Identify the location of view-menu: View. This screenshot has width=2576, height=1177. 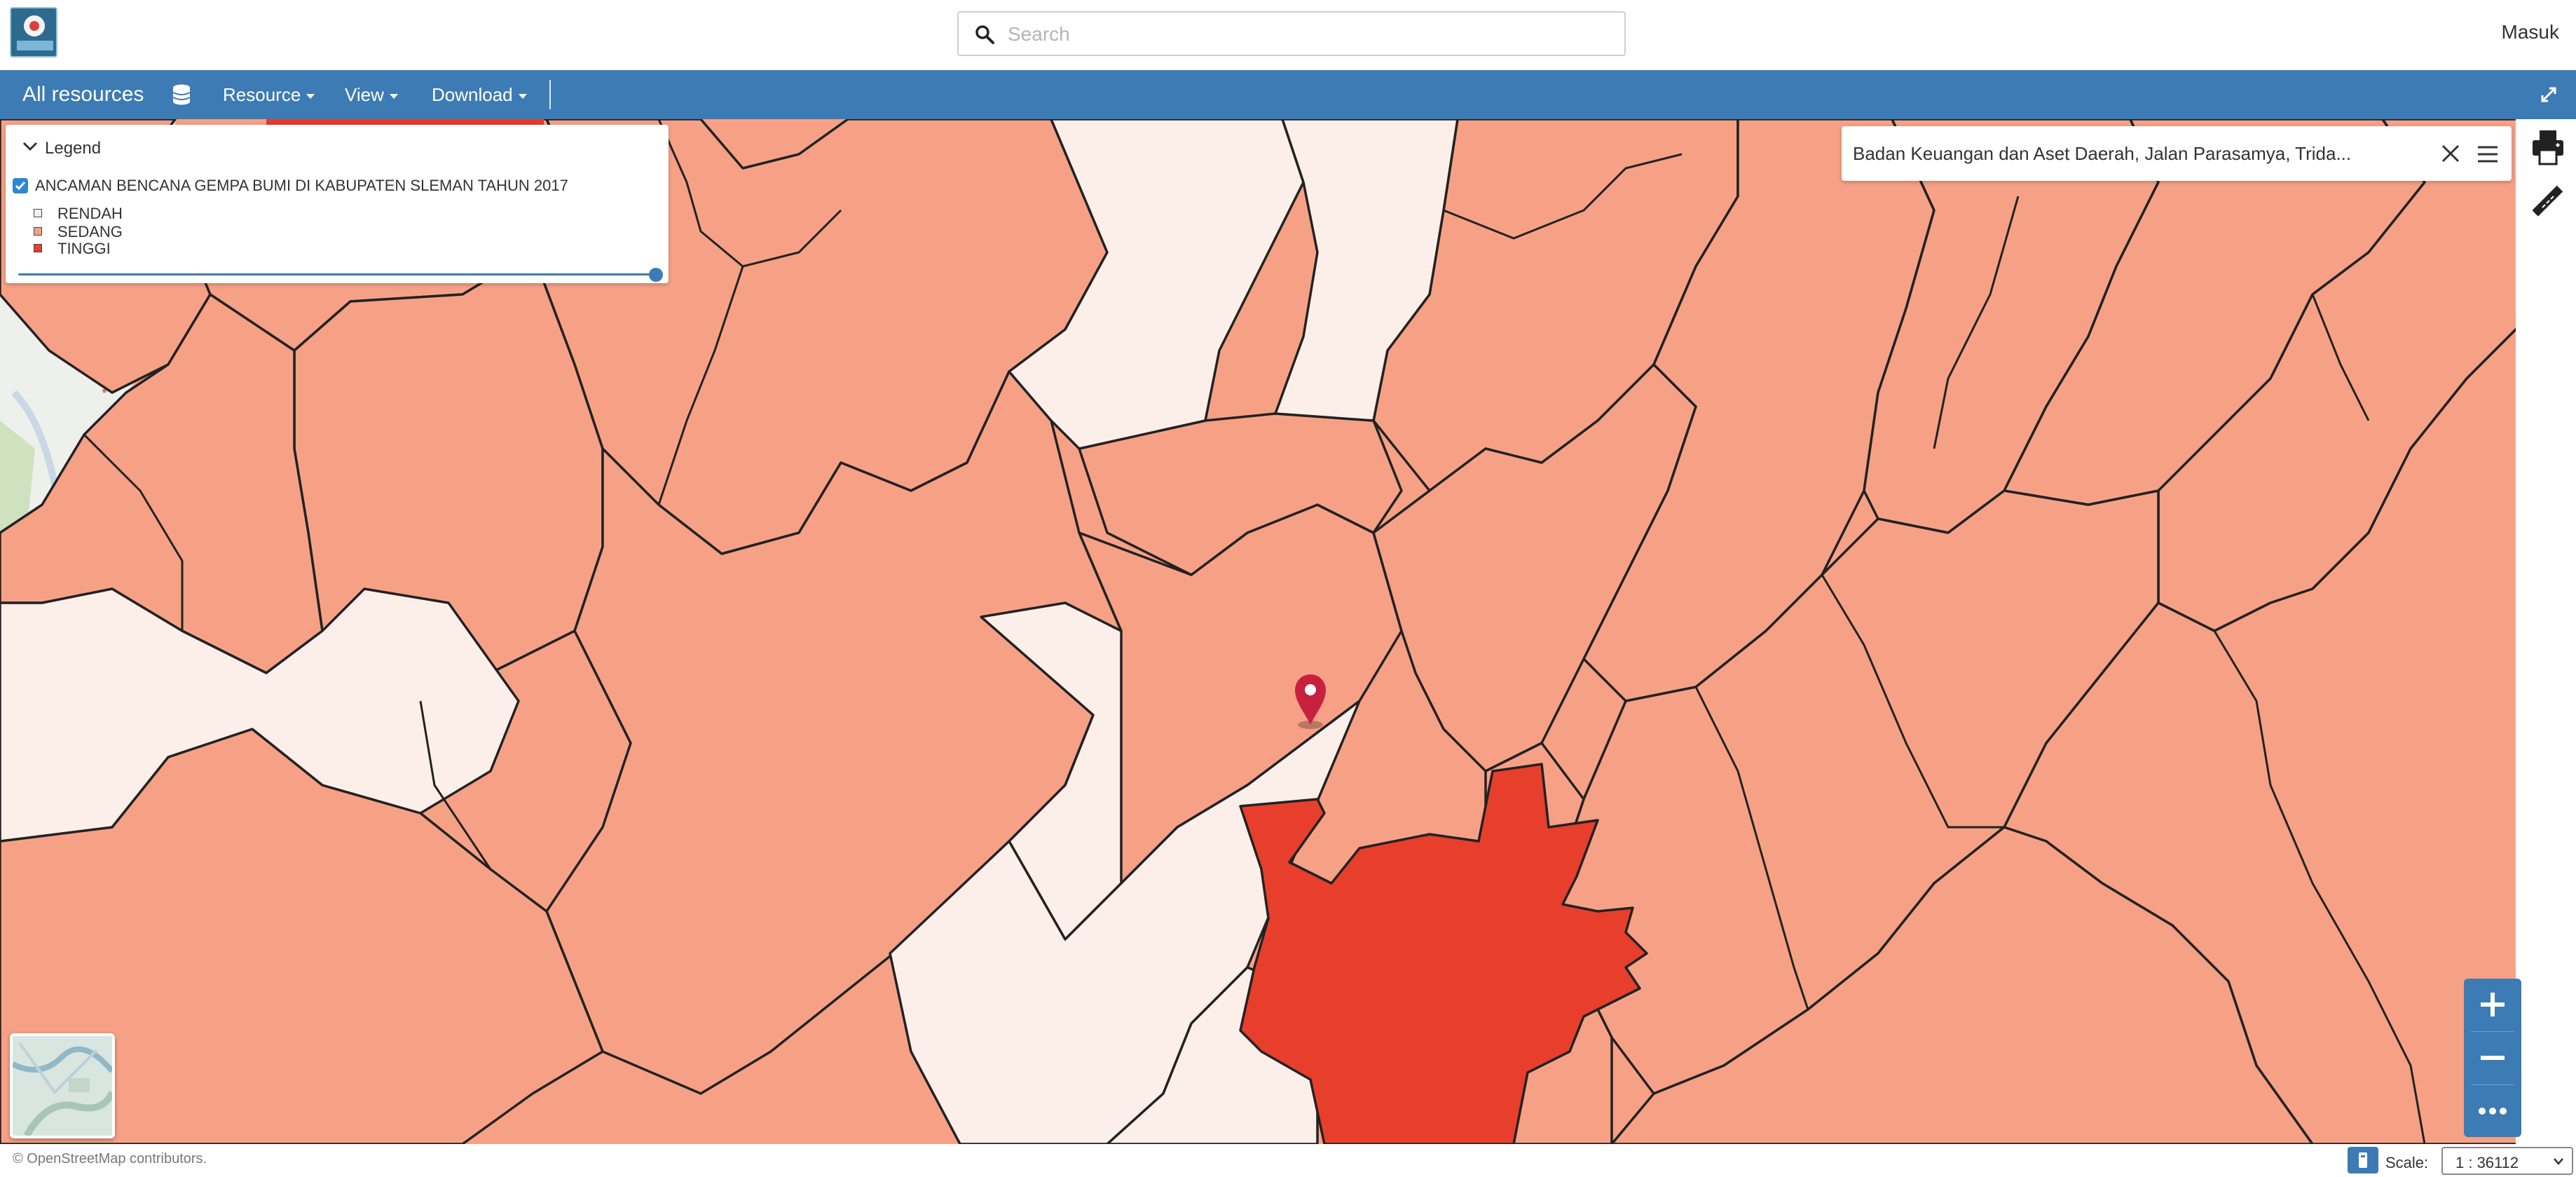
(372, 94).